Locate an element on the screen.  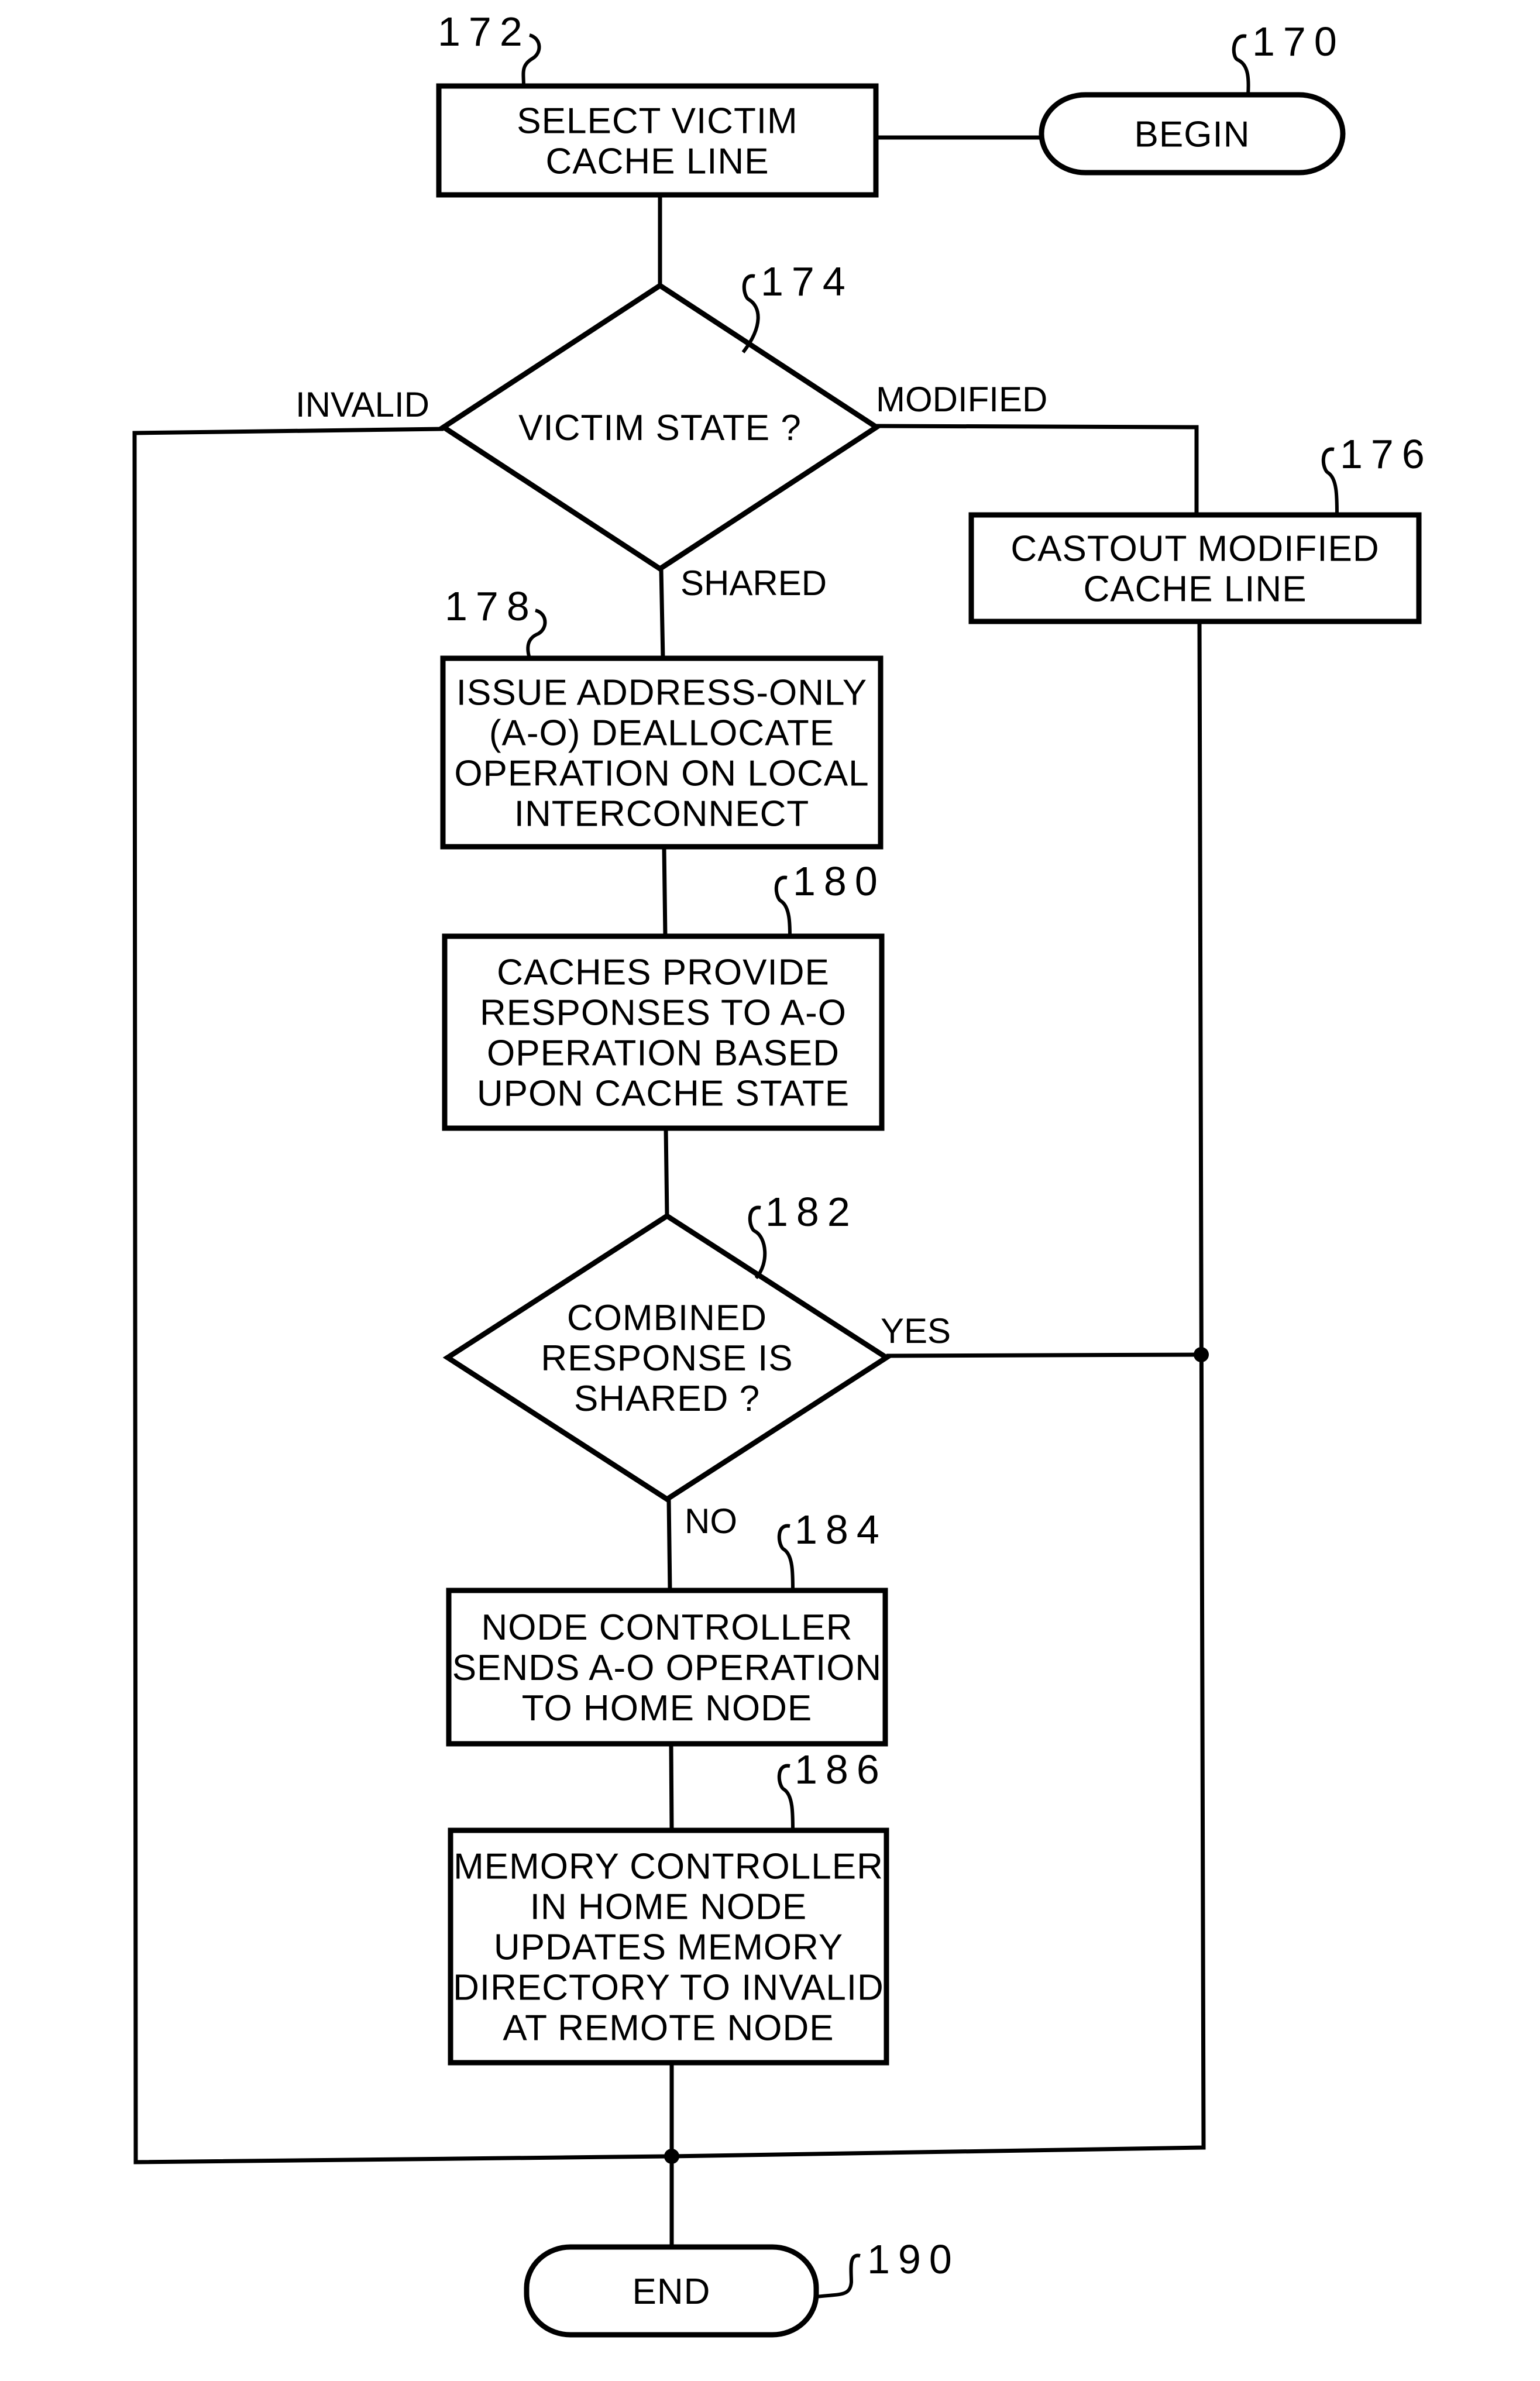
flow-node-182-decision: COMBINEDRESPONSE ISSHARED ? is located at coordinates (667, 1357).